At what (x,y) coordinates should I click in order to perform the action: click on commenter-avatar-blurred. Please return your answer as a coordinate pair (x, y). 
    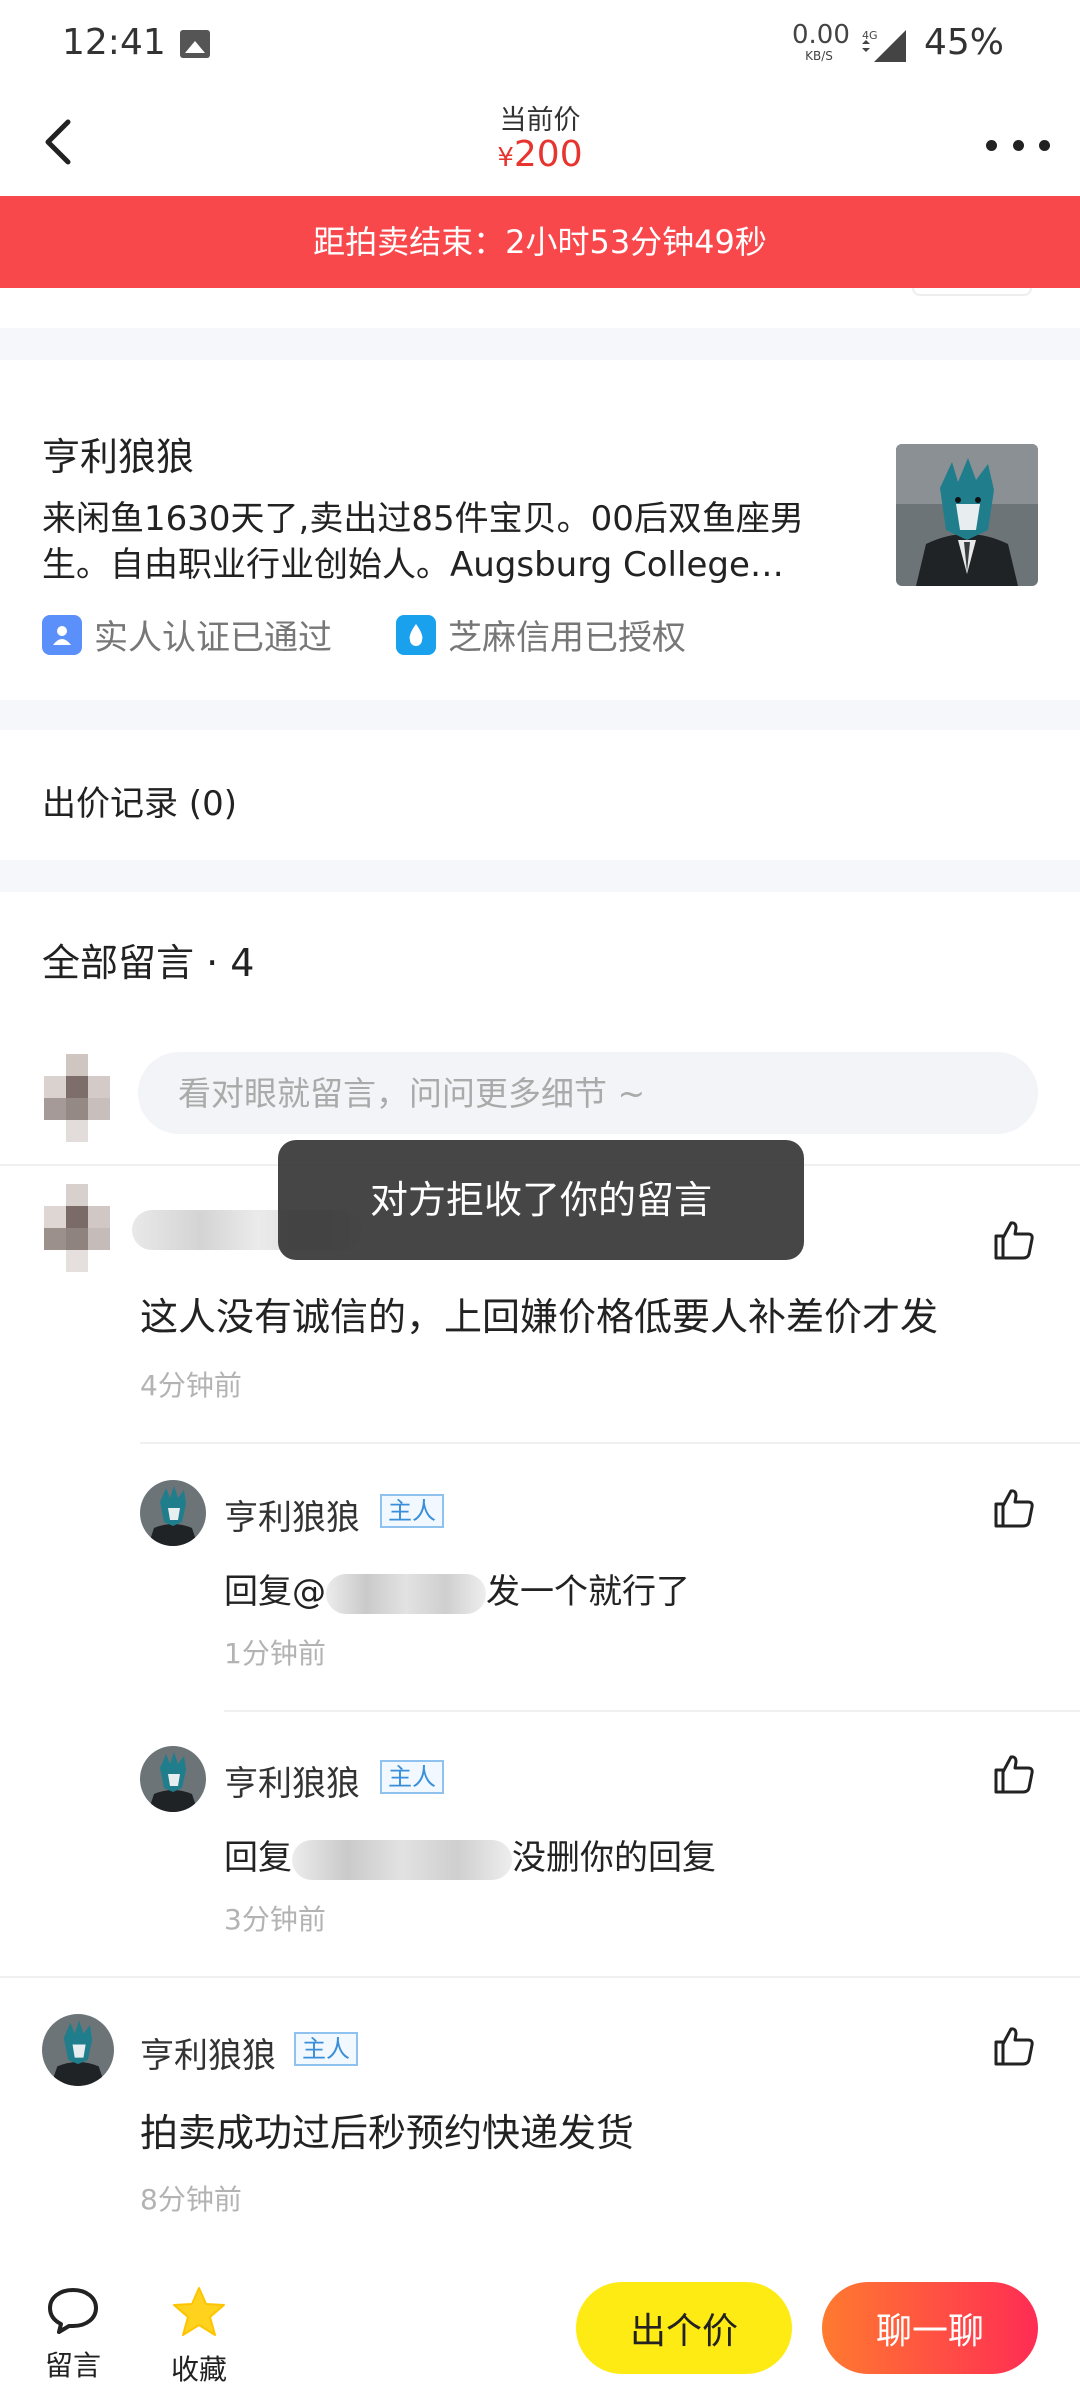
    Looking at the image, I should click on (77, 1234).